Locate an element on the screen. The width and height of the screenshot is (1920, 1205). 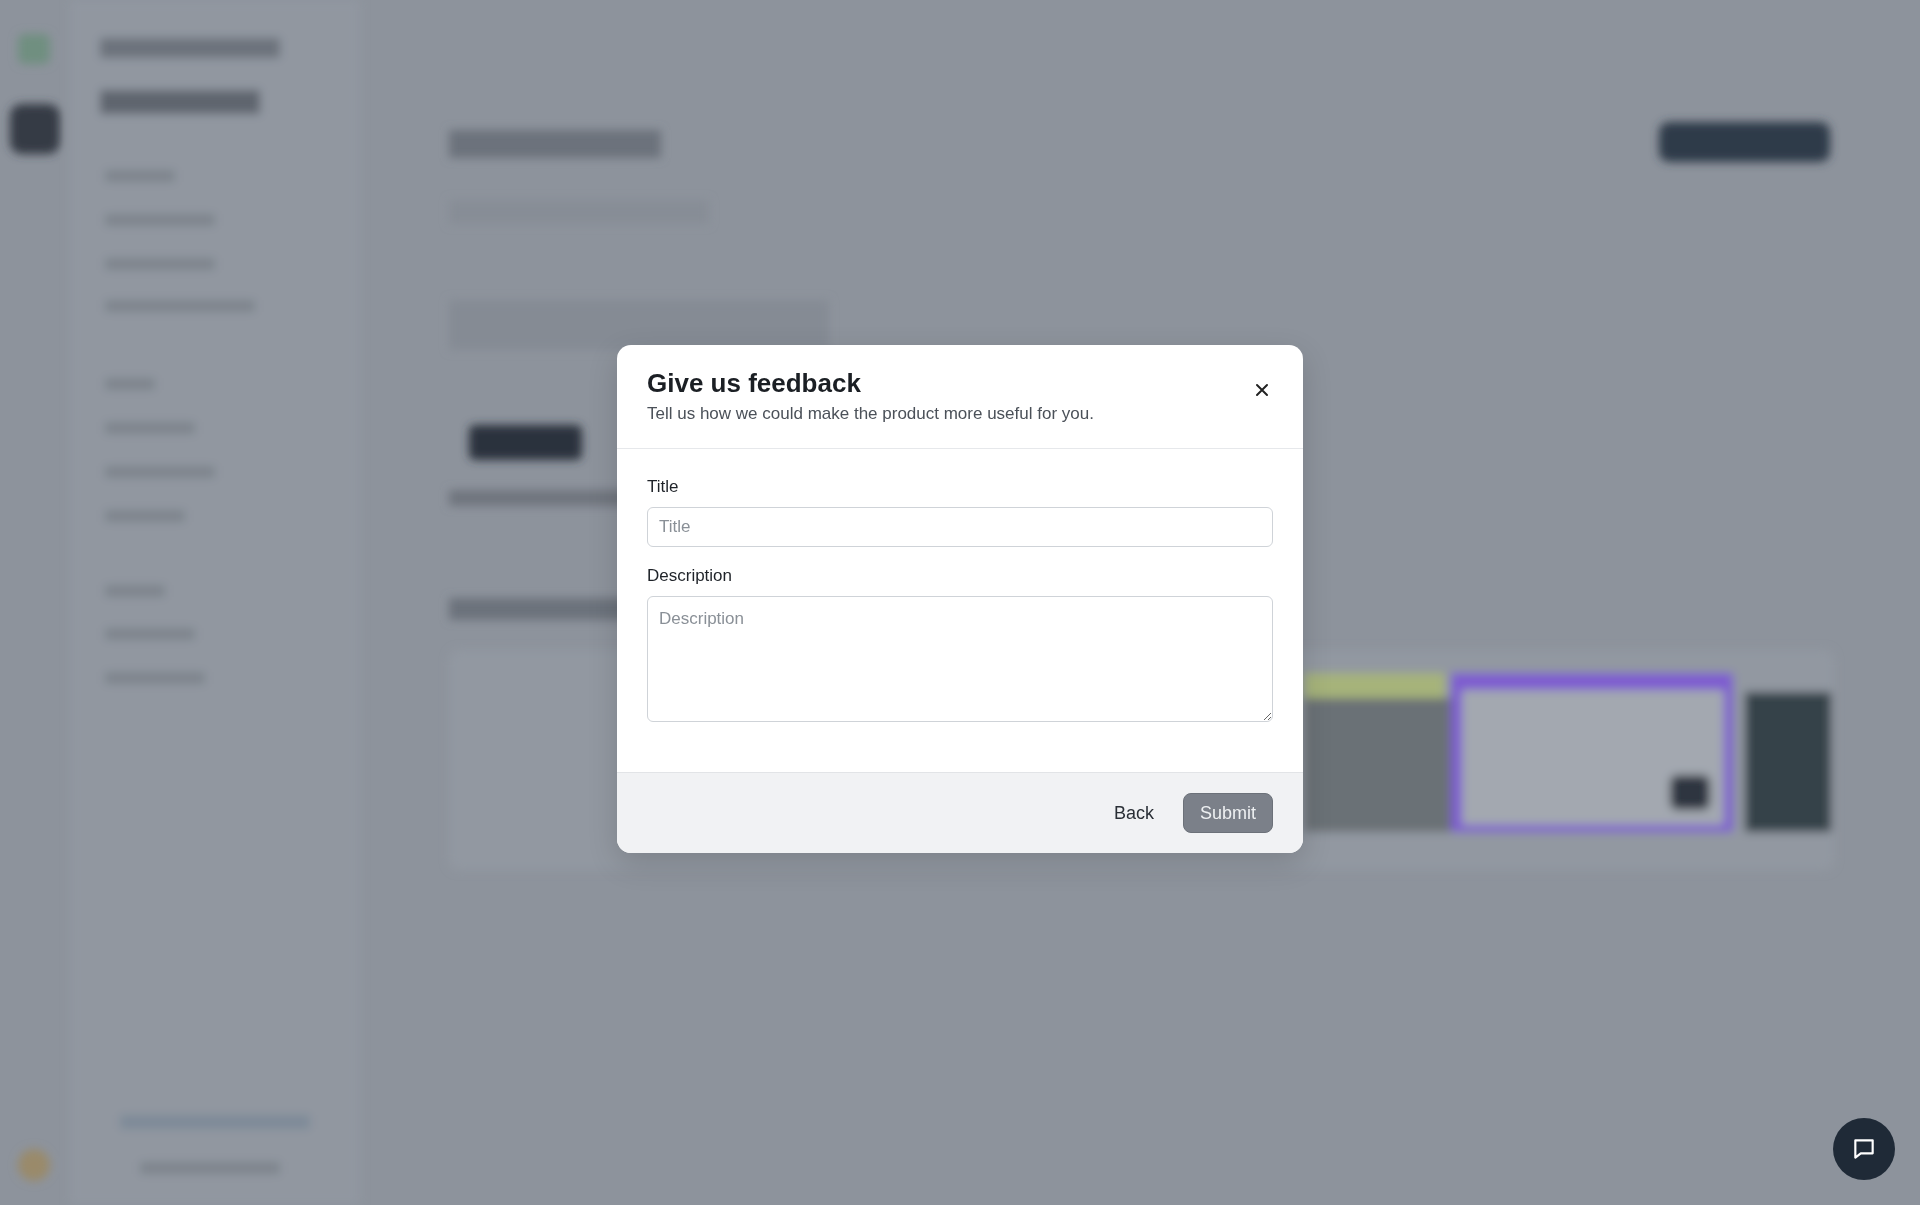
chat-icon is located at coordinates (1864, 1149).